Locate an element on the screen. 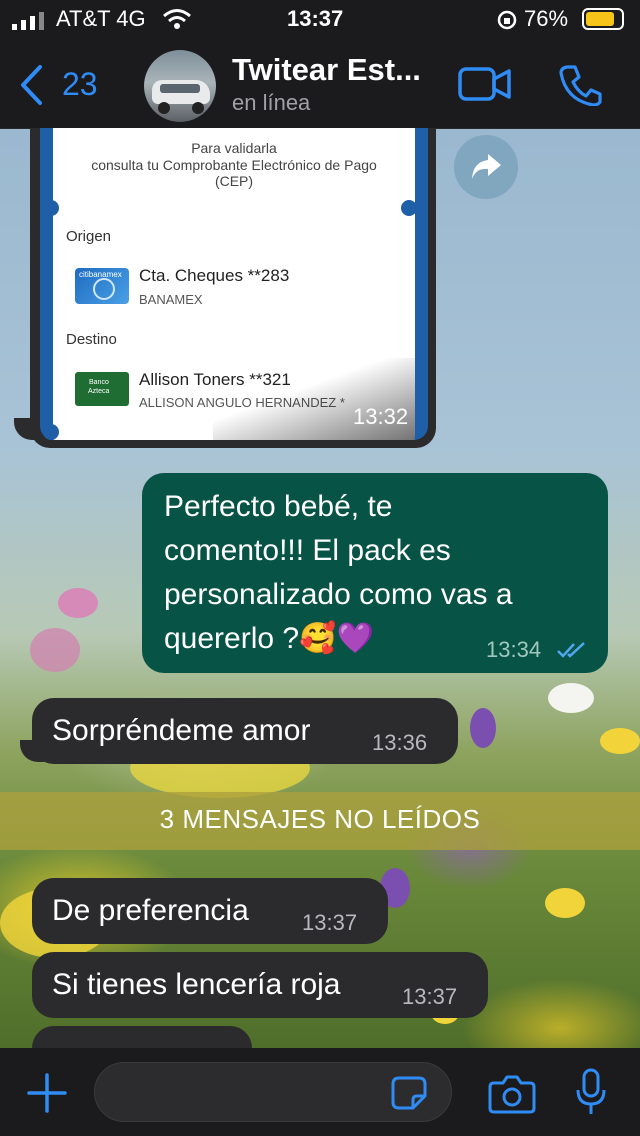  incoming-message-time: 13:36 is located at coordinates (400, 742).